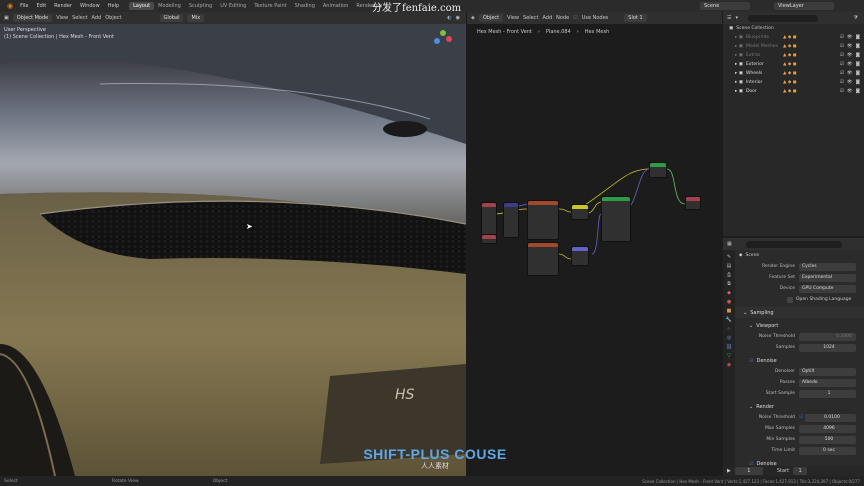 This screenshot has width=864, height=486. What do you see at coordinates (437, 41) in the screenshot?
I see `axis-z-icon` at bounding box center [437, 41].